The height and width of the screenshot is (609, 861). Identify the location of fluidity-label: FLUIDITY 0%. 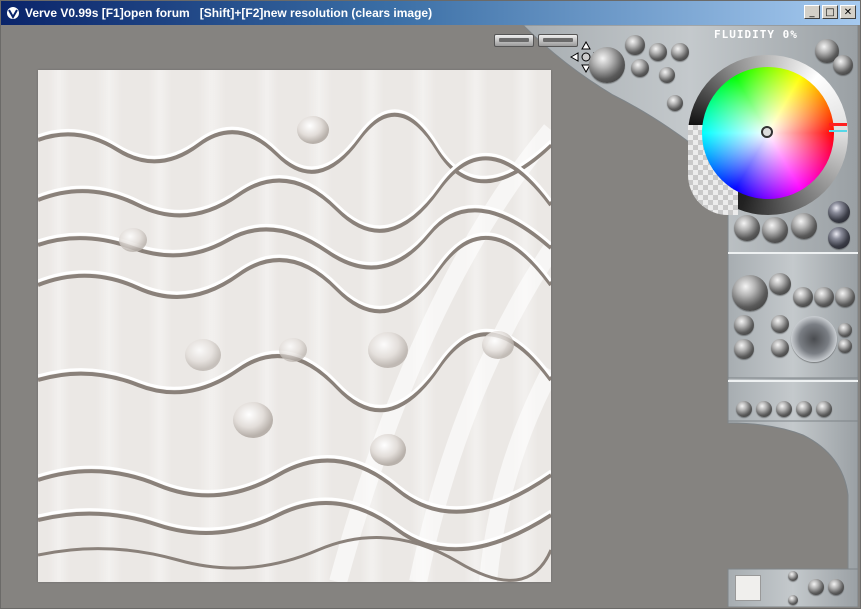
(756, 34).